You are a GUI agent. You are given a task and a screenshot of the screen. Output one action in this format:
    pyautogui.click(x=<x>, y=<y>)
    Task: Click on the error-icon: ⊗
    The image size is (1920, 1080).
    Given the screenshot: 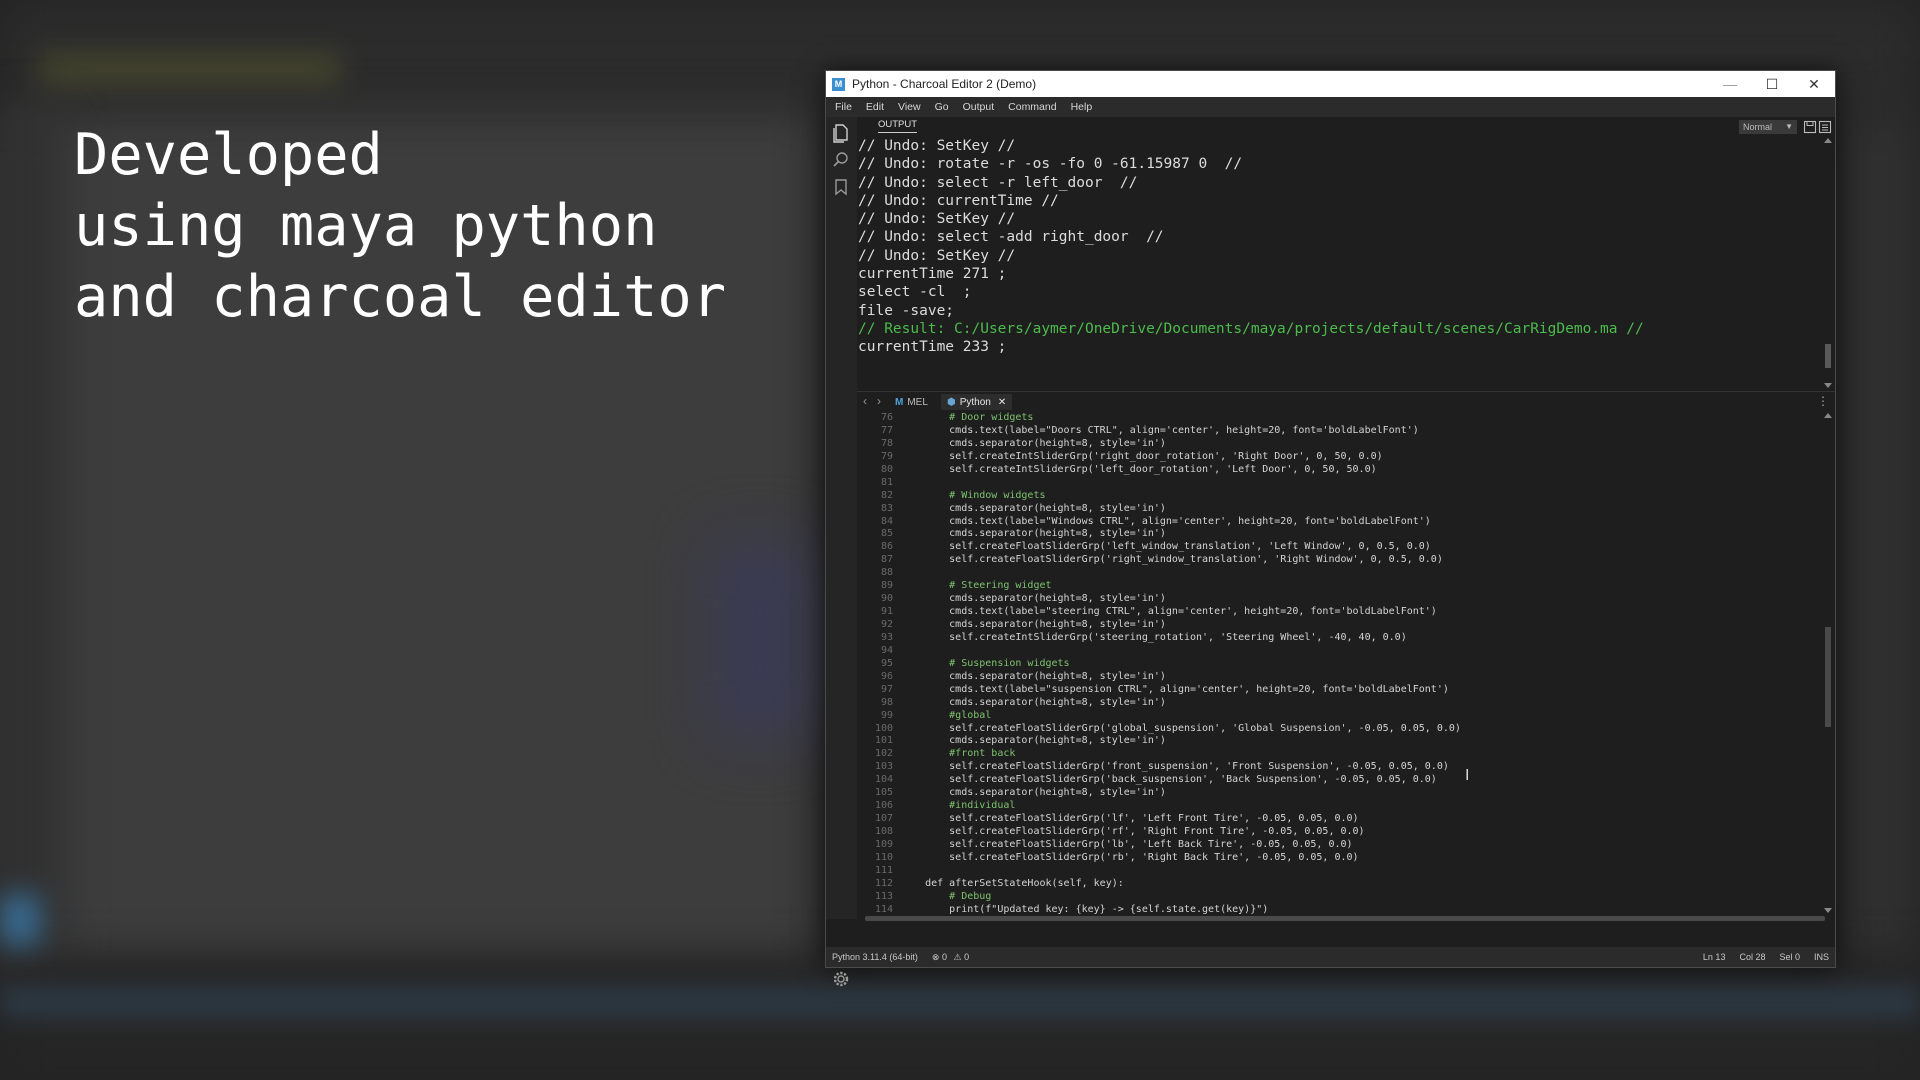 What is the action you would take?
    pyautogui.click(x=935, y=956)
    